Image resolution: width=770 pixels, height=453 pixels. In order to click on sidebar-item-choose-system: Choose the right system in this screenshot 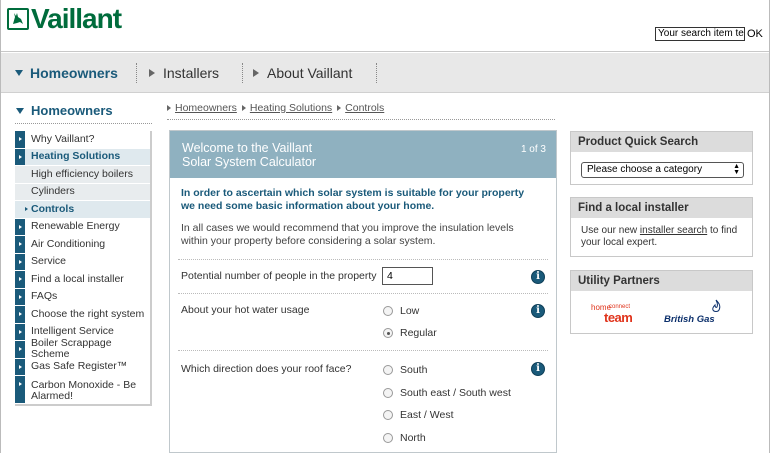, I will do `click(82, 315)`.